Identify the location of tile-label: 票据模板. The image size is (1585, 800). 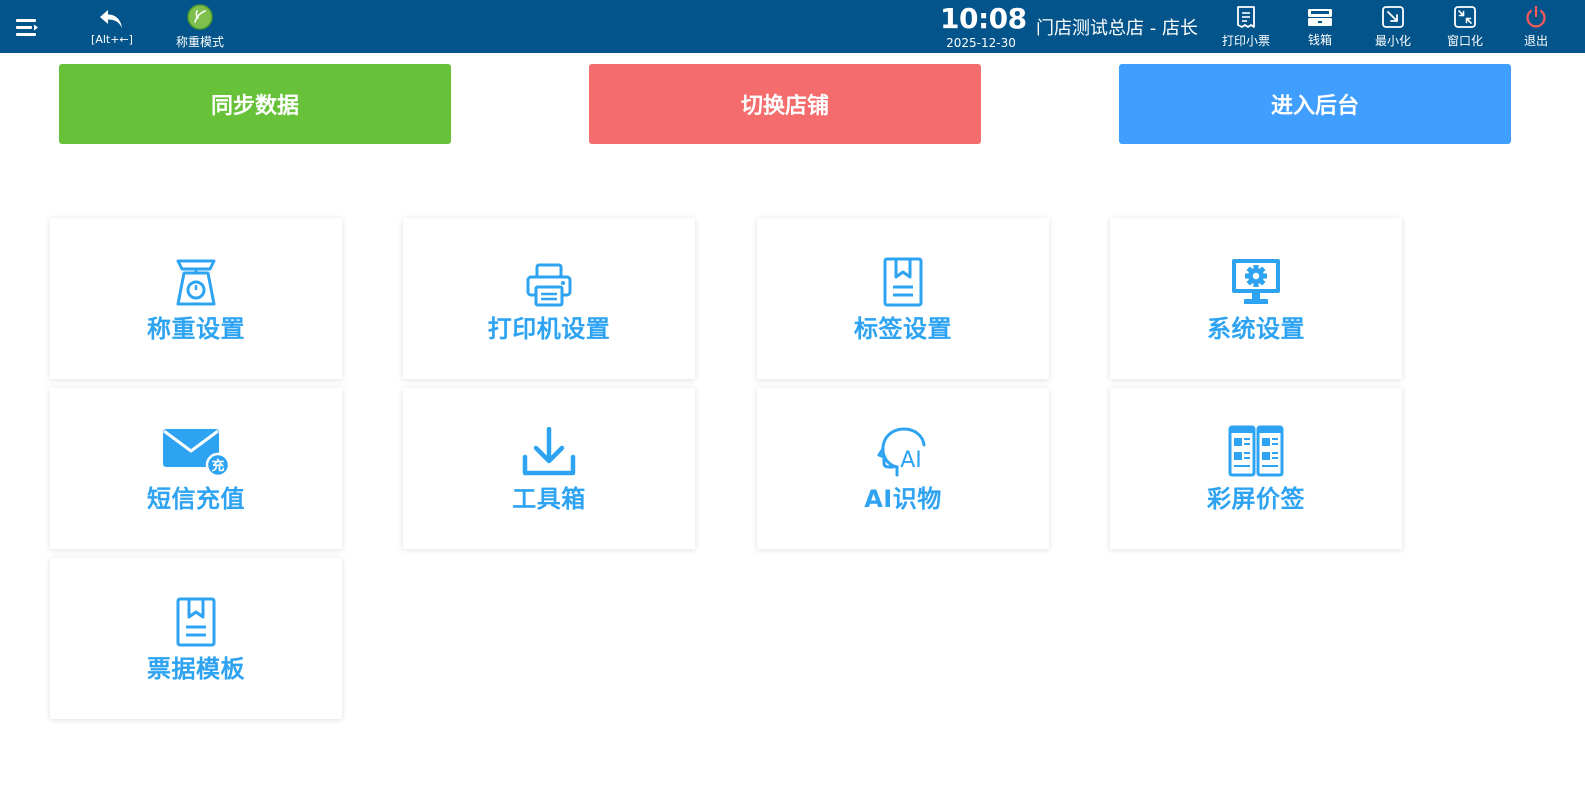
(196, 669).